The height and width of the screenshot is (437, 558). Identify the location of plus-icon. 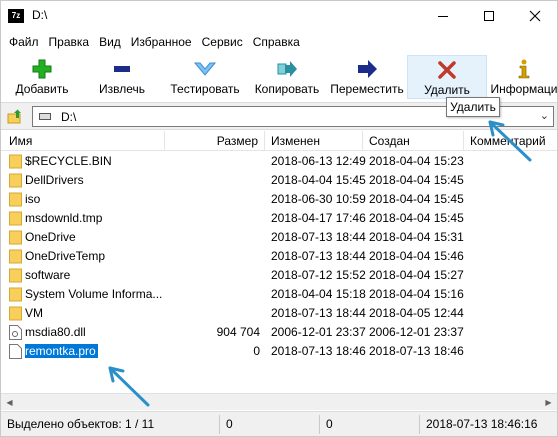
(42, 69).